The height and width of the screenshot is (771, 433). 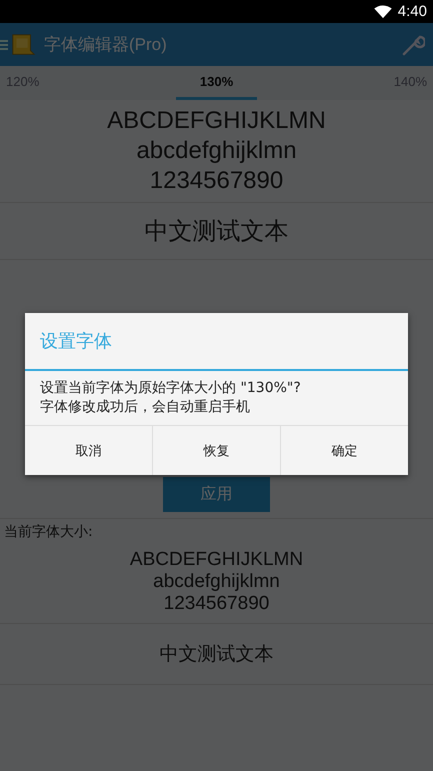 What do you see at coordinates (216, 494) in the screenshot?
I see `apply-button: 应用` at bounding box center [216, 494].